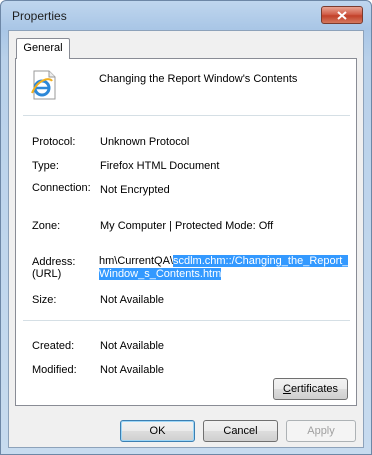 The image size is (372, 455). I want to click on connection-label: Connection:, so click(61, 188).